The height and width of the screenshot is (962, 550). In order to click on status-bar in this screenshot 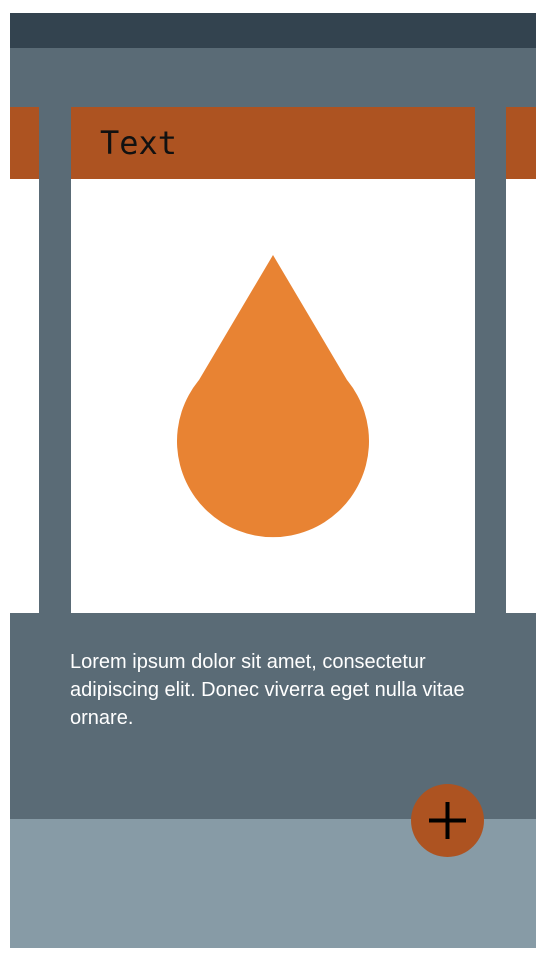, I will do `click(273, 30)`.